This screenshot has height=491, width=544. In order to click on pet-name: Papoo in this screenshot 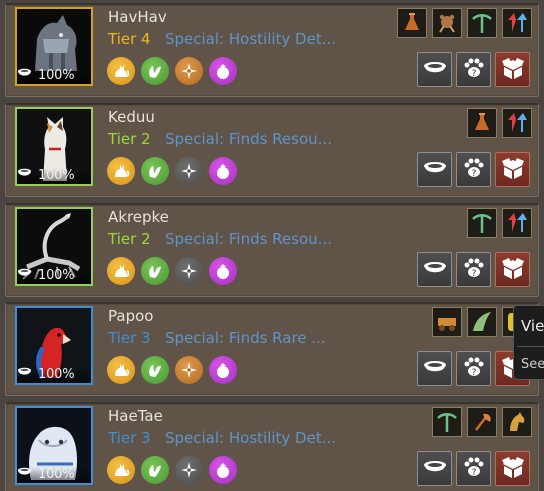, I will do `click(131, 316)`.